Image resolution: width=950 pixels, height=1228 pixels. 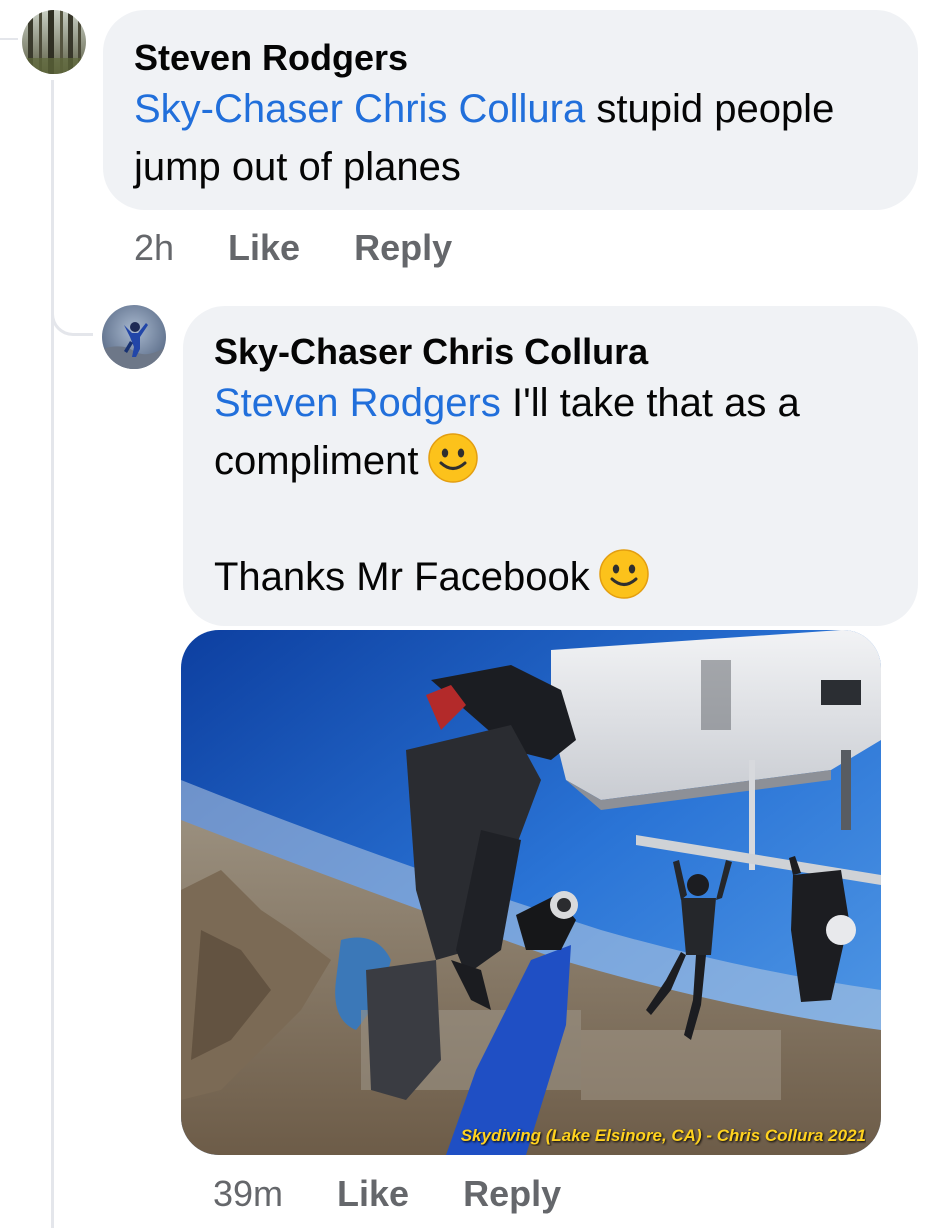 I want to click on reply-thread-connector, so click(x=72, y=308).